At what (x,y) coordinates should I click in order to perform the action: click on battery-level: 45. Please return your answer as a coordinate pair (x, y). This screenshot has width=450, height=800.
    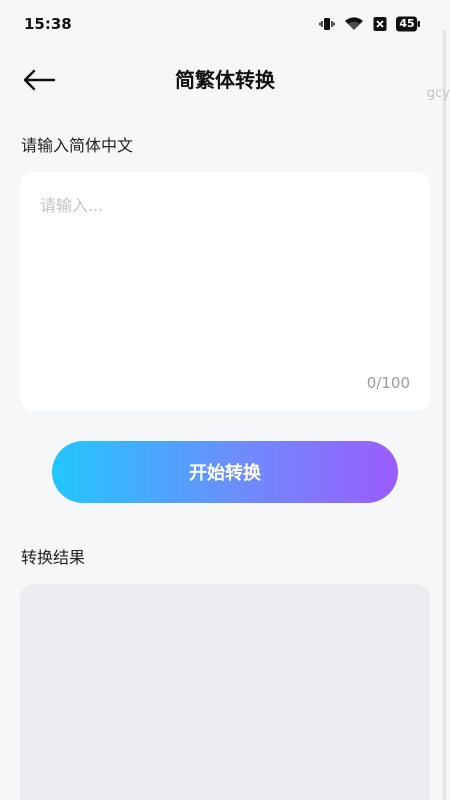
    Looking at the image, I should click on (407, 23).